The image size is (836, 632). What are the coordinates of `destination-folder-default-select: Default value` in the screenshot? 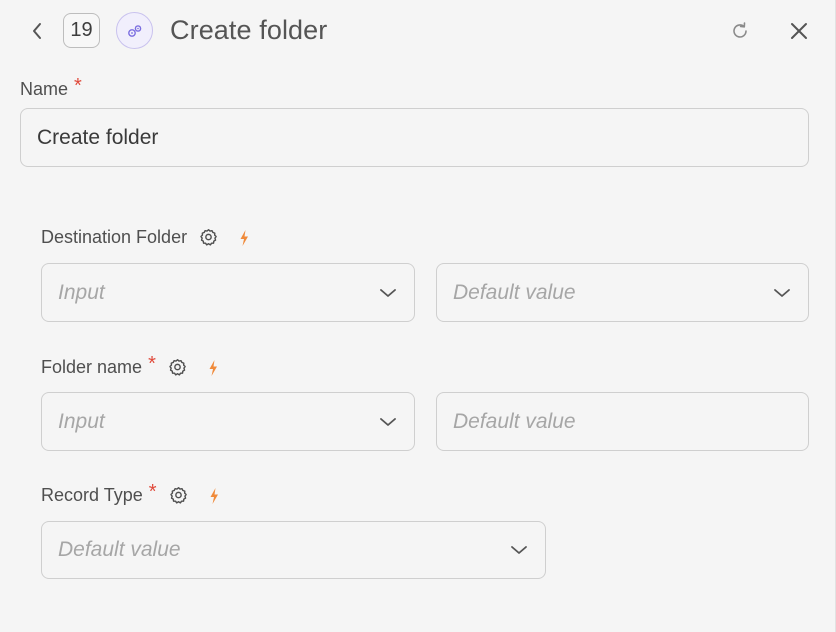 It's located at (622, 292).